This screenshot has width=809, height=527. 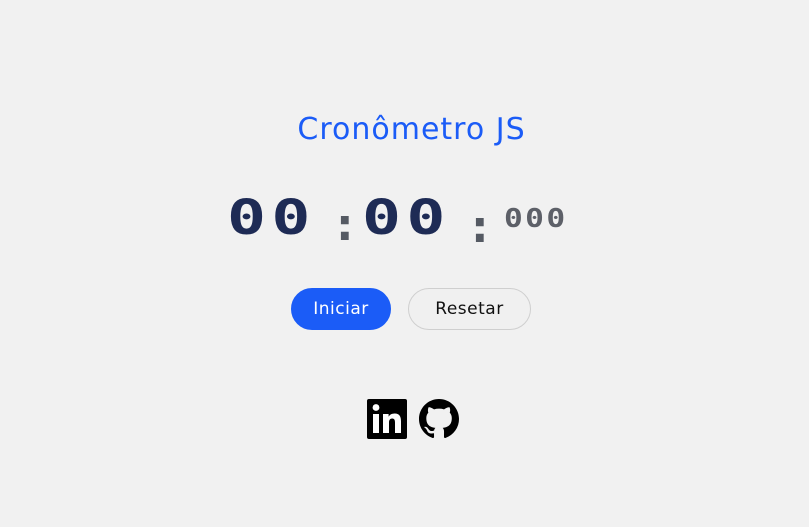 I want to click on github-icon, so click(x=439, y=419).